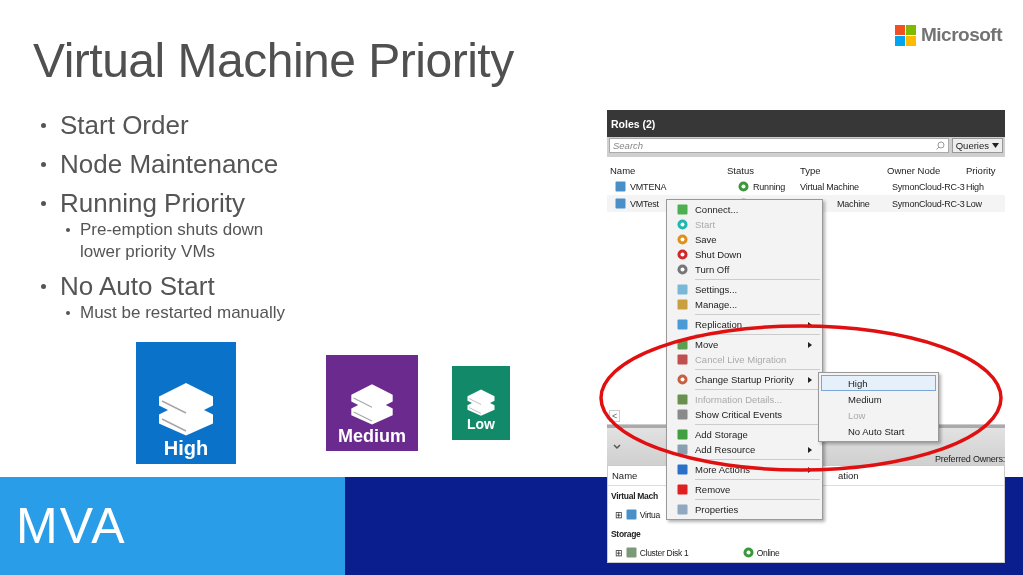 Image resolution: width=1023 pixels, height=575 pixels. Describe the element at coordinates (760, 167) in the screenshot. I see `column-header: Status` at that location.